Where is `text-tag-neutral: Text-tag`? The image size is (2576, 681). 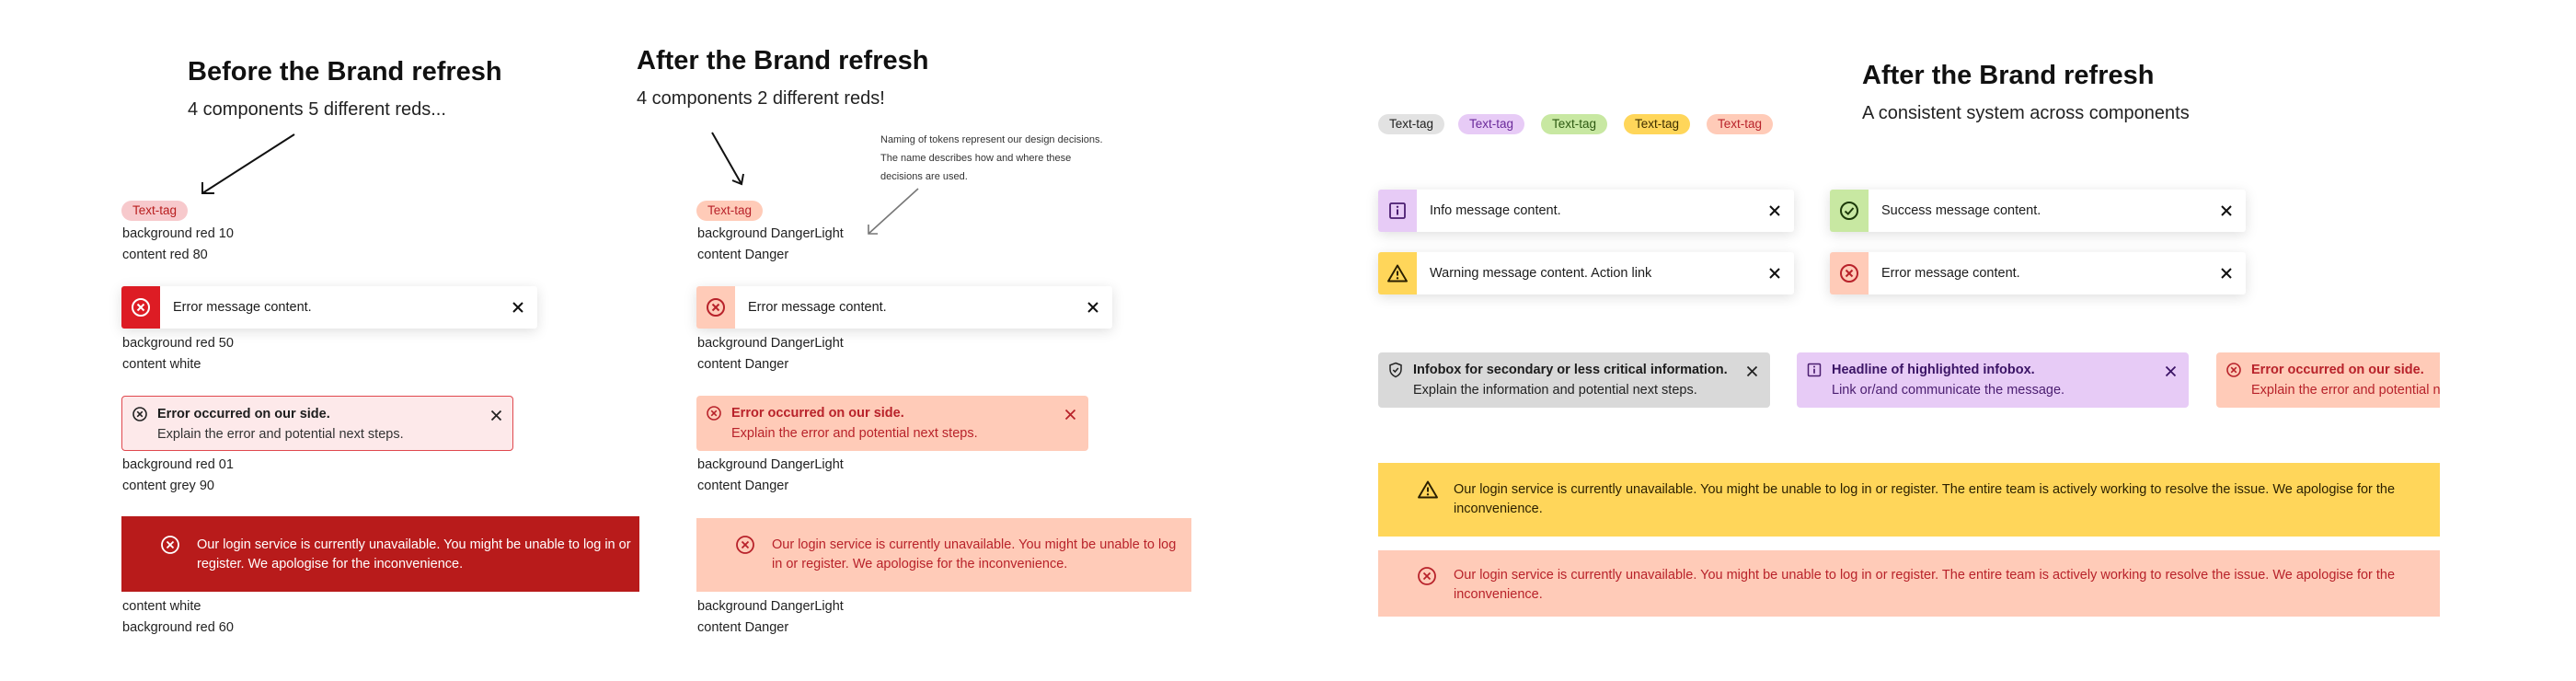 text-tag-neutral: Text-tag is located at coordinates (1411, 124).